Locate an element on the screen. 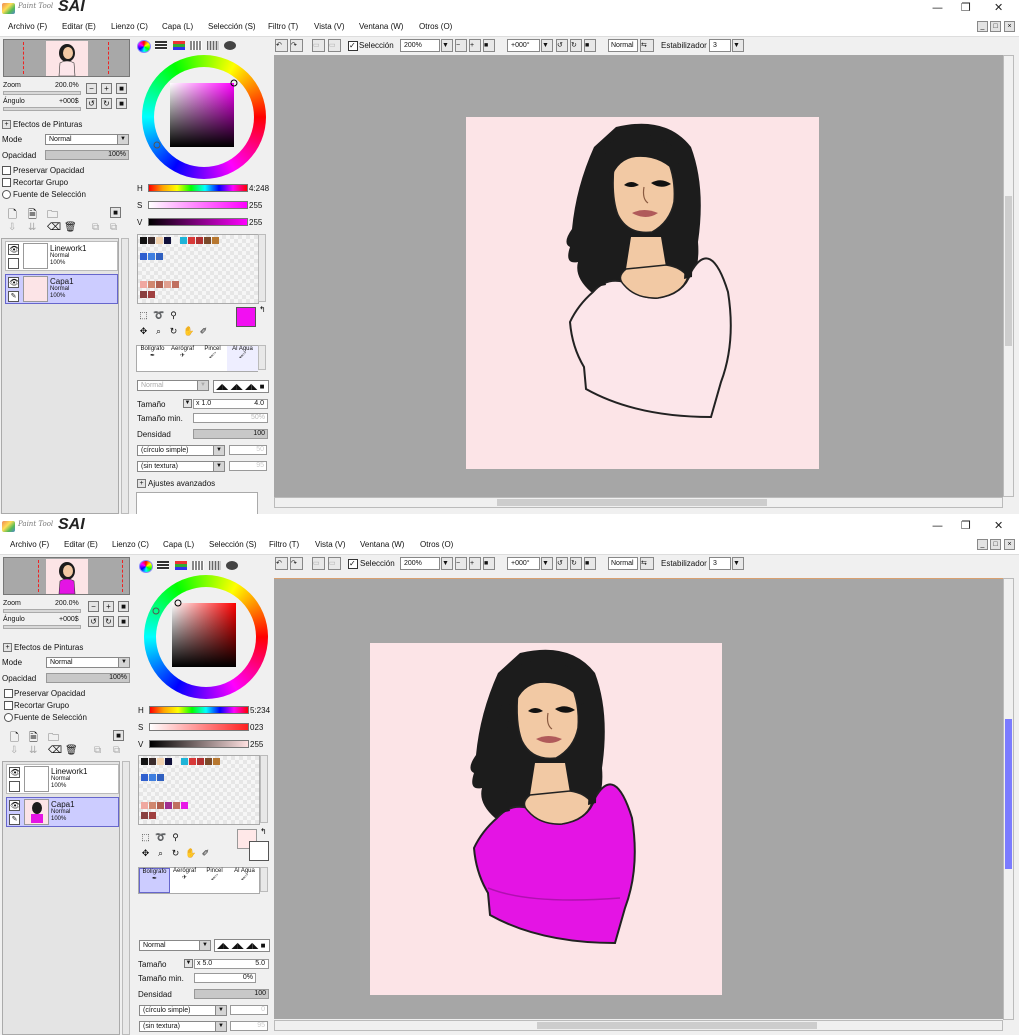 This screenshot has width=1019, height=1035. mdi-minimize-button: _ is located at coordinates (982, 26).